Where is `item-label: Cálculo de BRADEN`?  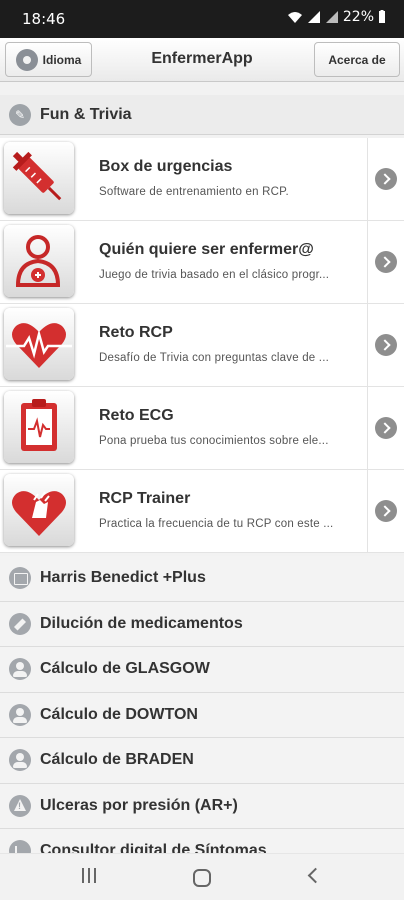
item-label: Cálculo de BRADEN is located at coordinates (117, 760).